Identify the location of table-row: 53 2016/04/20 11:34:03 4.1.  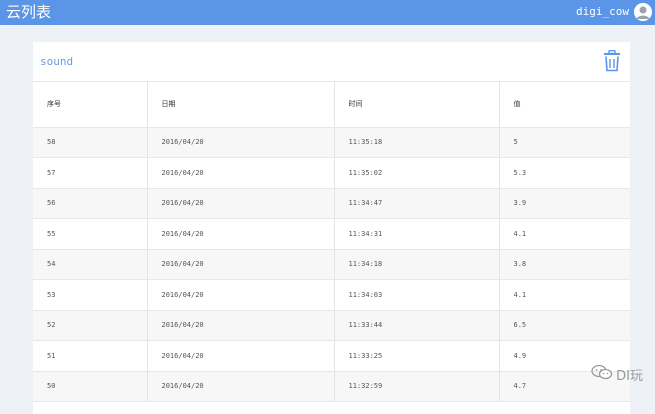
(331, 295).